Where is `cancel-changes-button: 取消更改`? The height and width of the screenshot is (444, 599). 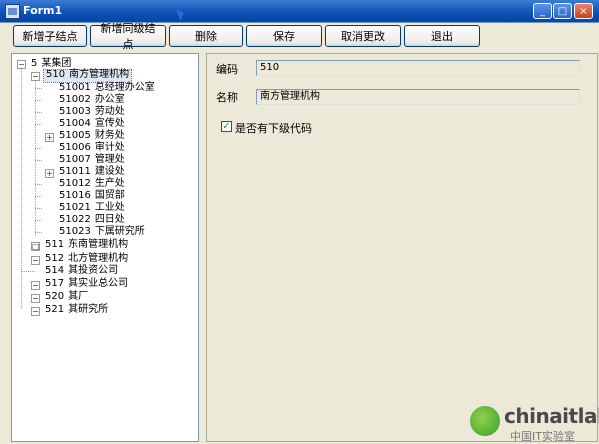
cancel-changes-button: 取消更改 is located at coordinates (363, 36).